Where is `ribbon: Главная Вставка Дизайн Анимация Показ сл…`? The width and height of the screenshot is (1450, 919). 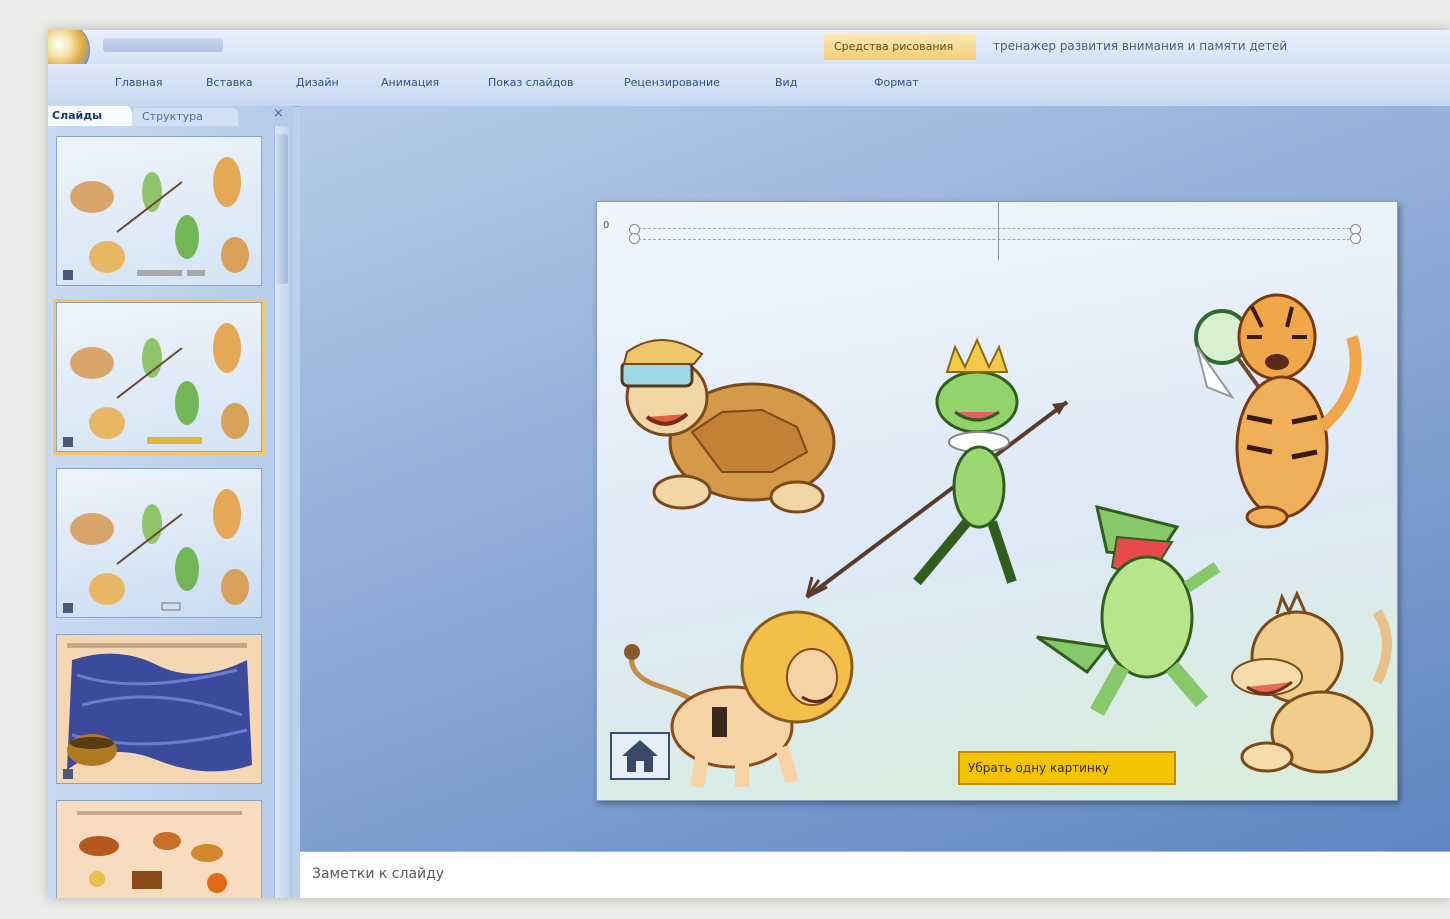
ribbon: Главная Вставка Дизайн Анимация Показ сл… is located at coordinates (749, 85).